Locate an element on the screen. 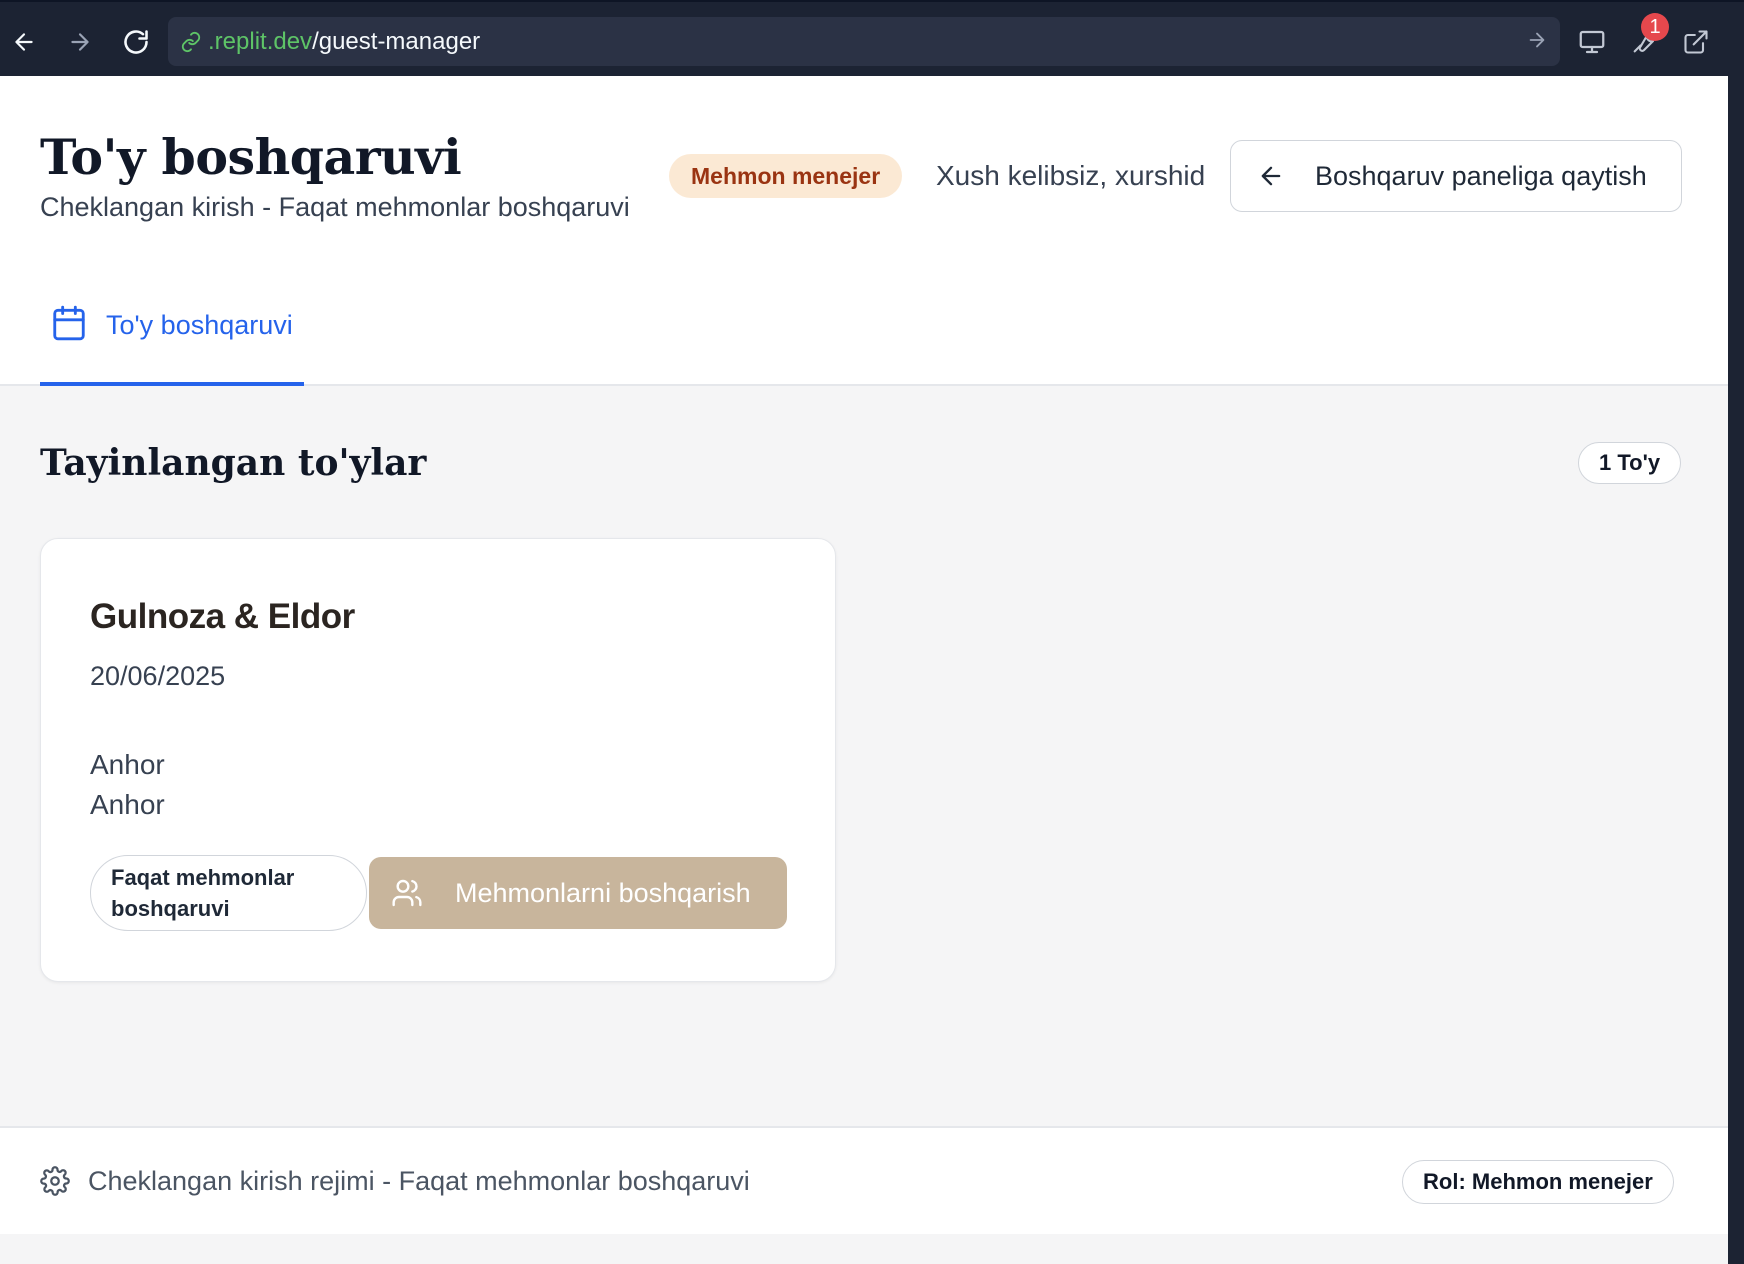 This screenshot has height=1264, width=1744. page-title: To'y boshqaruvi is located at coordinates (251, 157).